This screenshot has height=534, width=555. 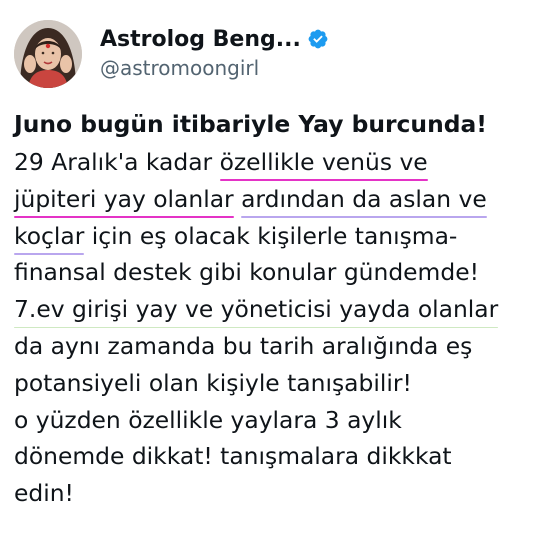 I want to click on tweet-line: da aynı zamanda bu tarih aralığında eş, so click(x=281, y=346).